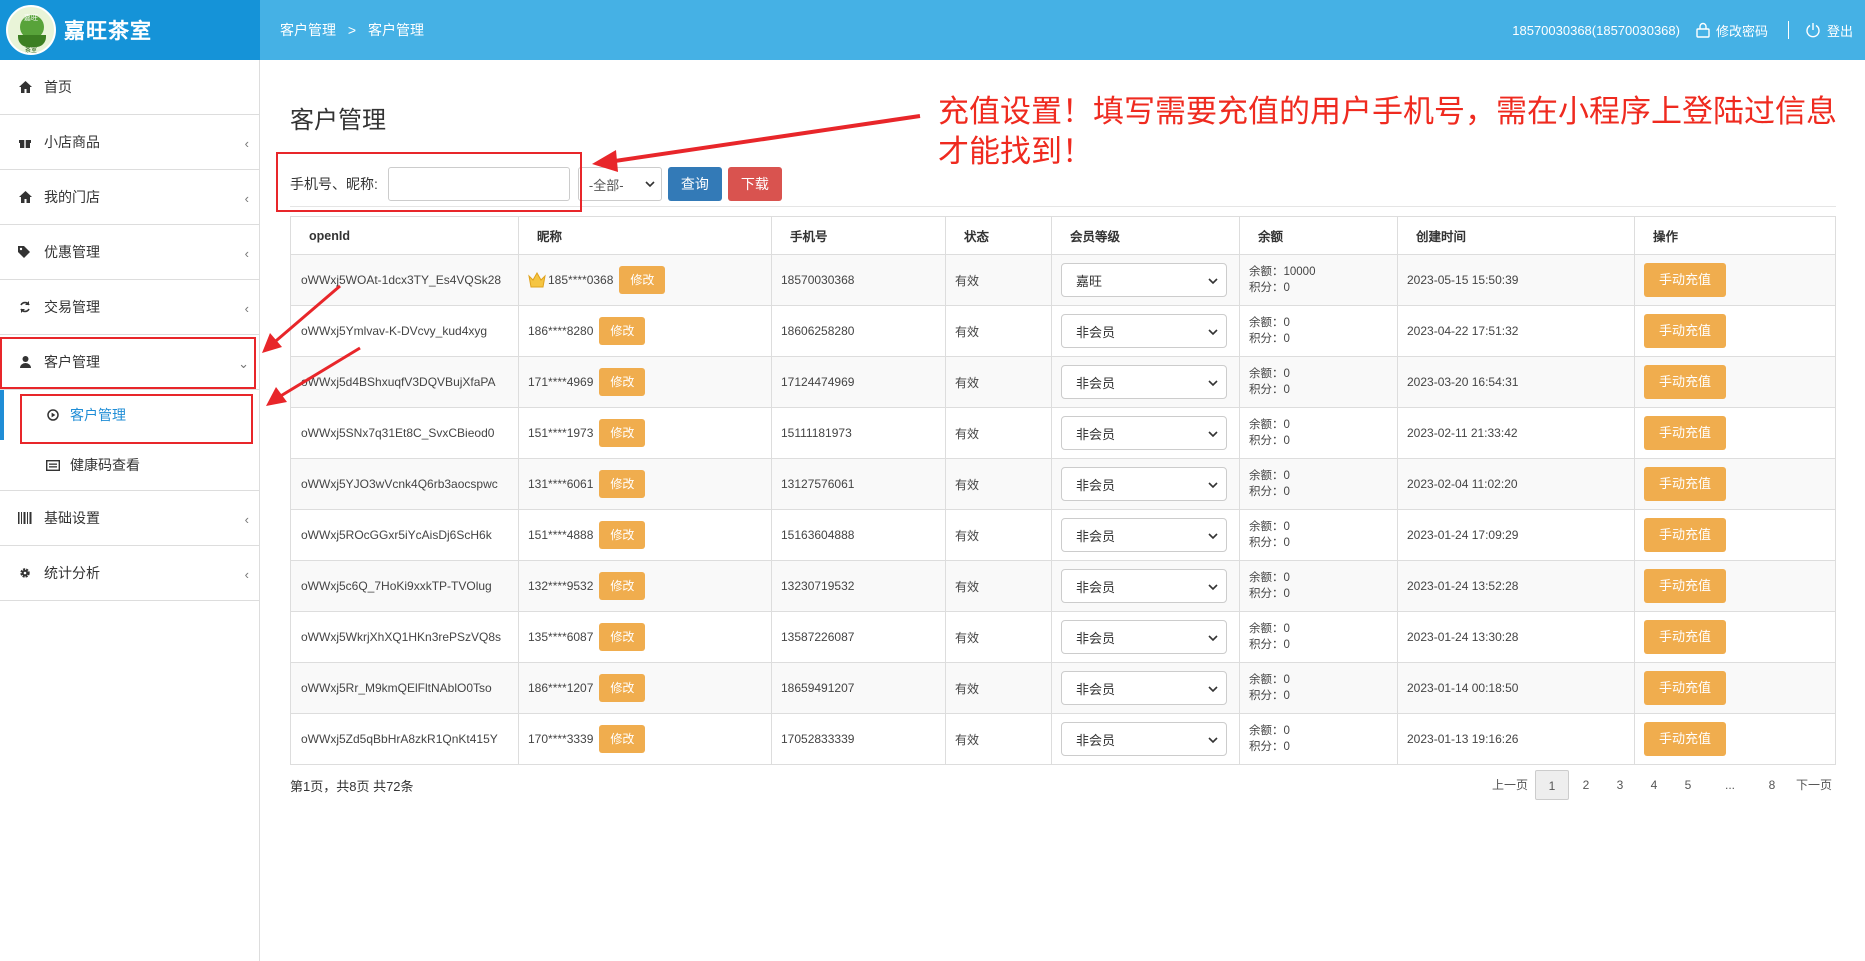 This screenshot has height=961, width=1865. Describe the element at coordinates (1516, 331) in the screenshot. I see `created-time-cell: 2023-04-22 17:51:32` at that location.